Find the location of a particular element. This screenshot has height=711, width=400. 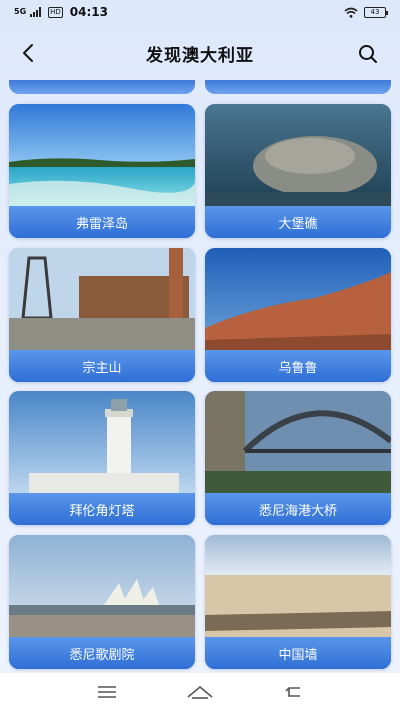

battery-level: 43 is located at coordinates (375, 12).